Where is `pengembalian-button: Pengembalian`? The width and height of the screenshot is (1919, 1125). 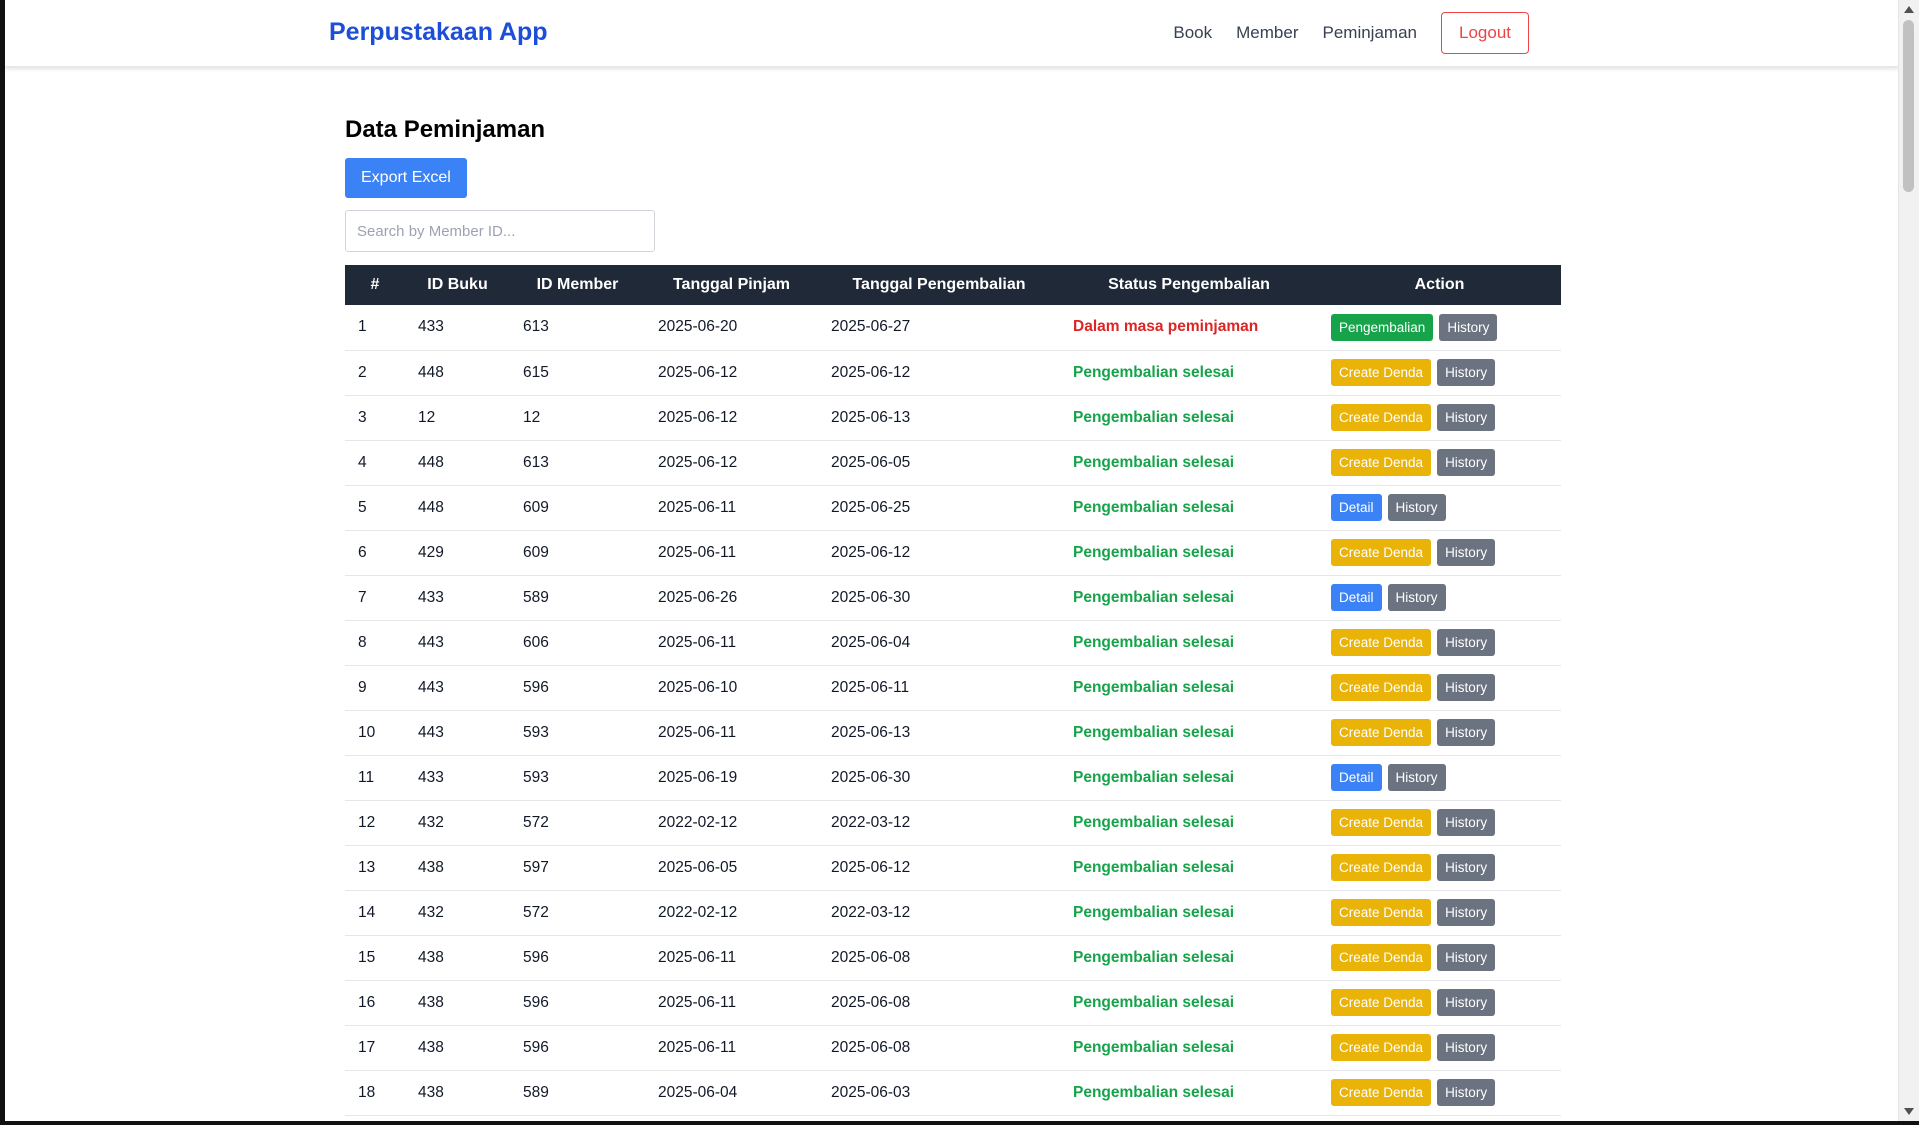
pengembalian-button: Pengembalian is located at coordinates (1382, 327).